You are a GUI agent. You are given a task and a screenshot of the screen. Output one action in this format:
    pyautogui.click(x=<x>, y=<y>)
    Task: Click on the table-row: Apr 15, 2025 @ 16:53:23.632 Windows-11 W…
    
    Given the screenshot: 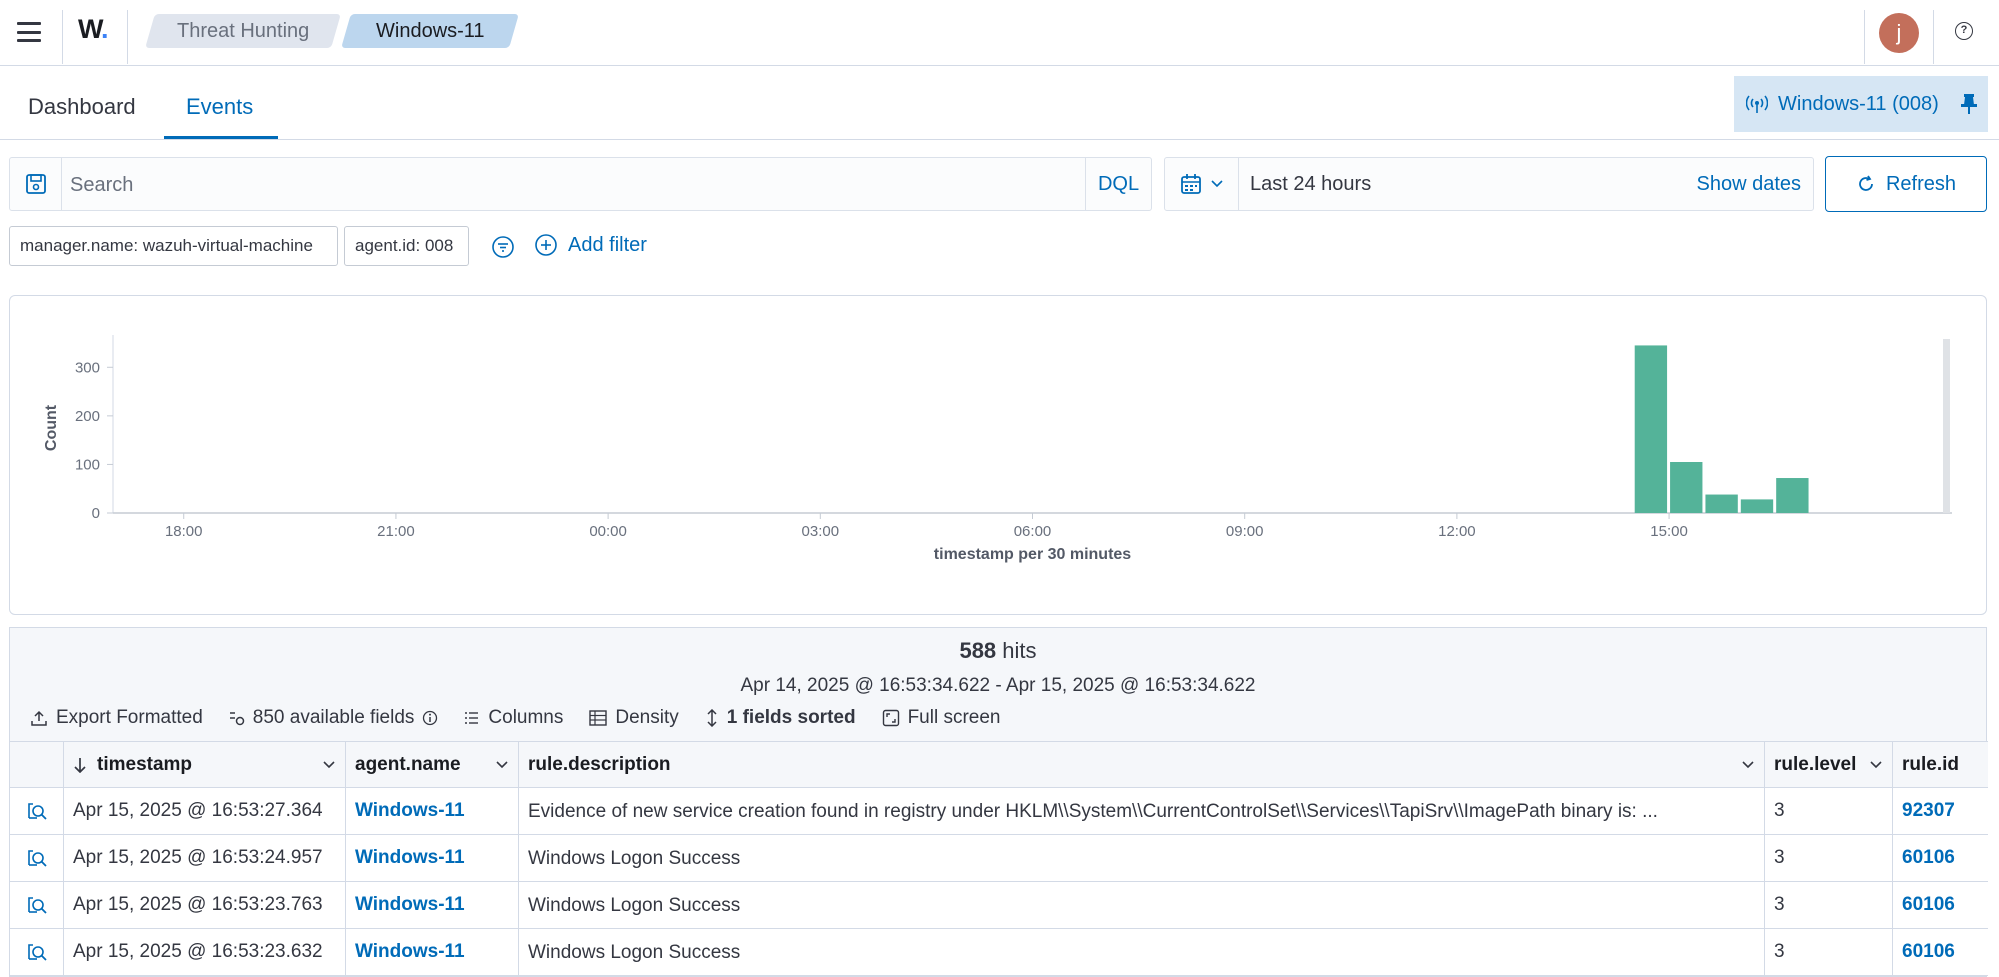 What is the action you would take?
    pyautogui.click(x=999, y=952)
    